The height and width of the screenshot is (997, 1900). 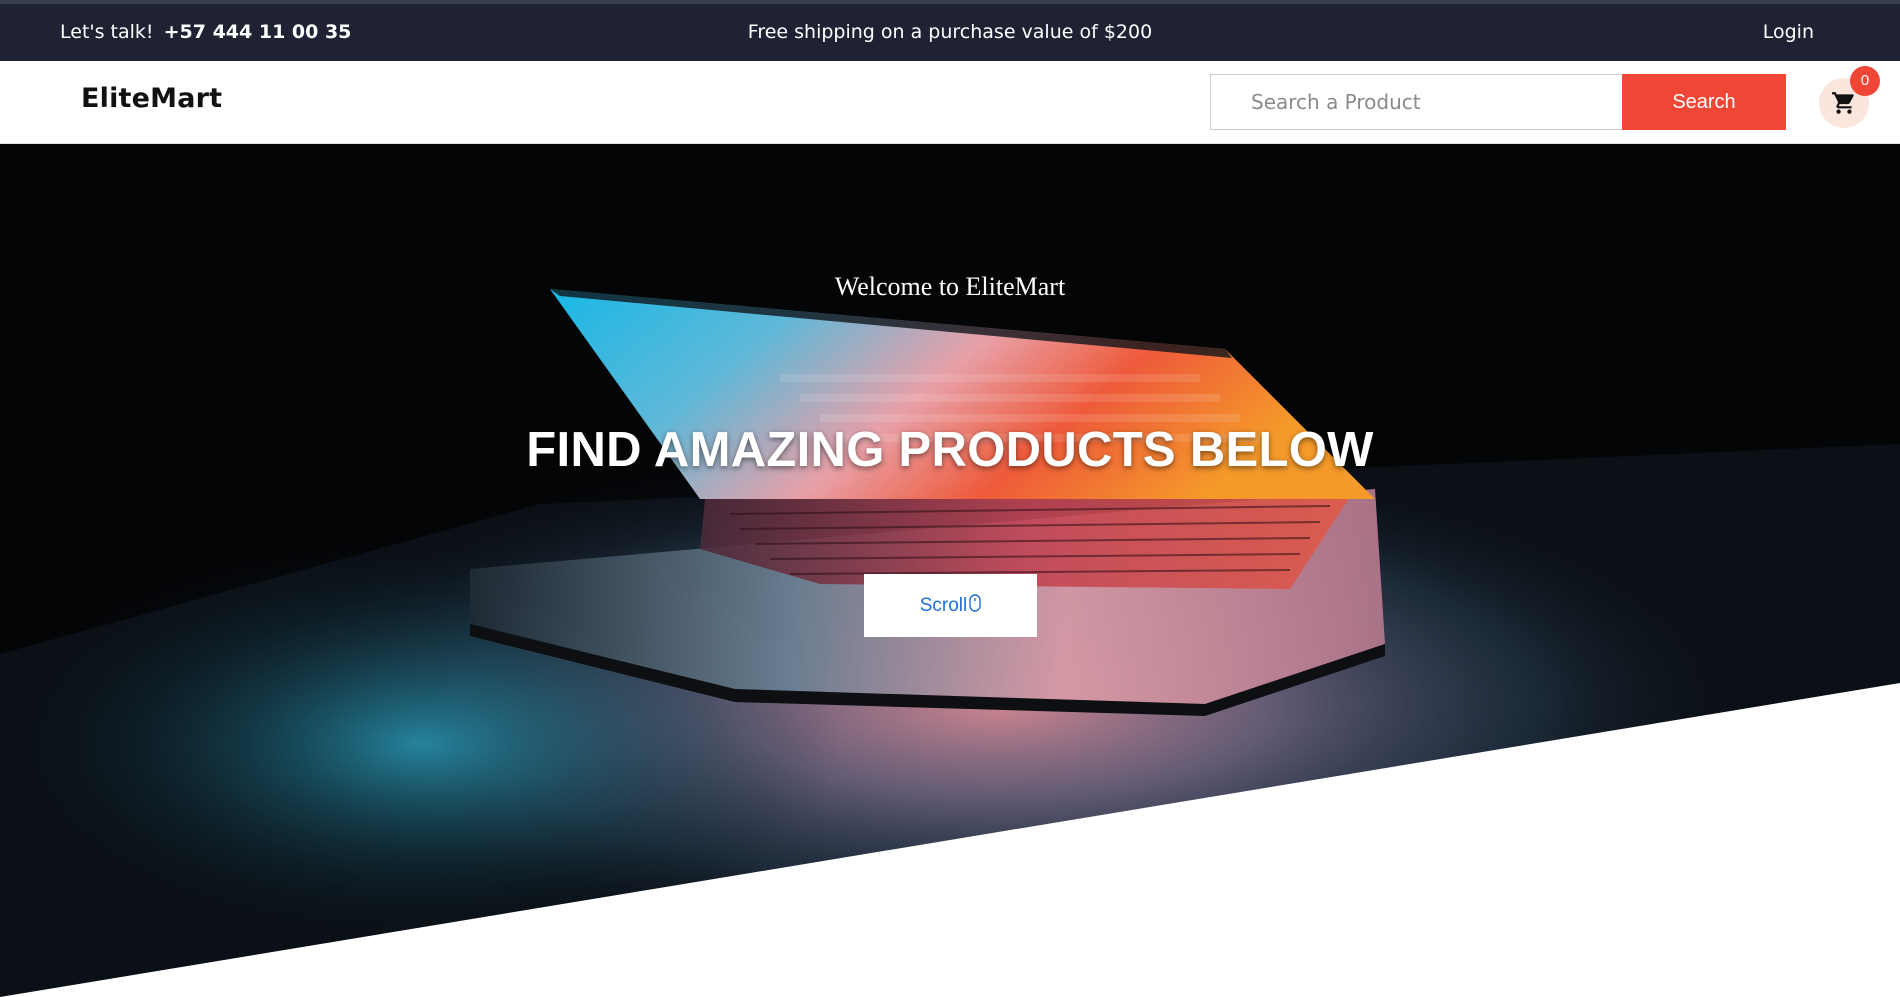 I want to click on cart-button: 0, so click(x=1849, y=97).